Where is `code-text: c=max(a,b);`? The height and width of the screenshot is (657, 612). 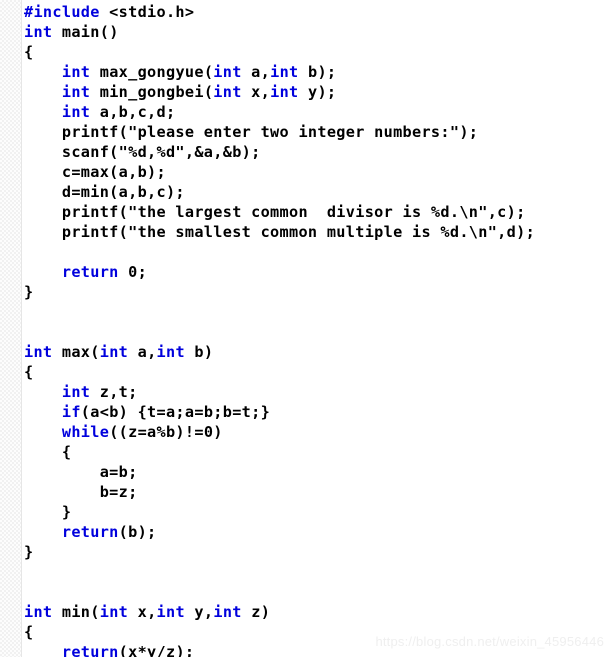
code-text: c=max(a,b); is located at coordinates (95, 172).